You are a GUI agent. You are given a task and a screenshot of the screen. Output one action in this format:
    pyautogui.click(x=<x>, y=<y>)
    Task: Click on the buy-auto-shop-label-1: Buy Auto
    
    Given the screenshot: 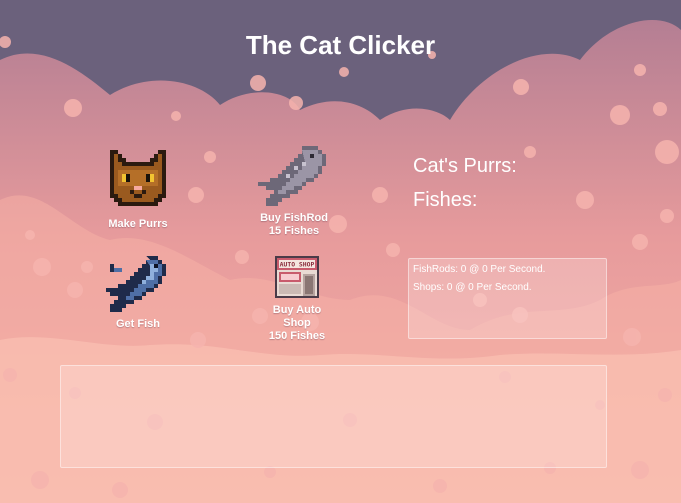 What is the action you would take?
    pyautogui.click(x=297, y=310)
    